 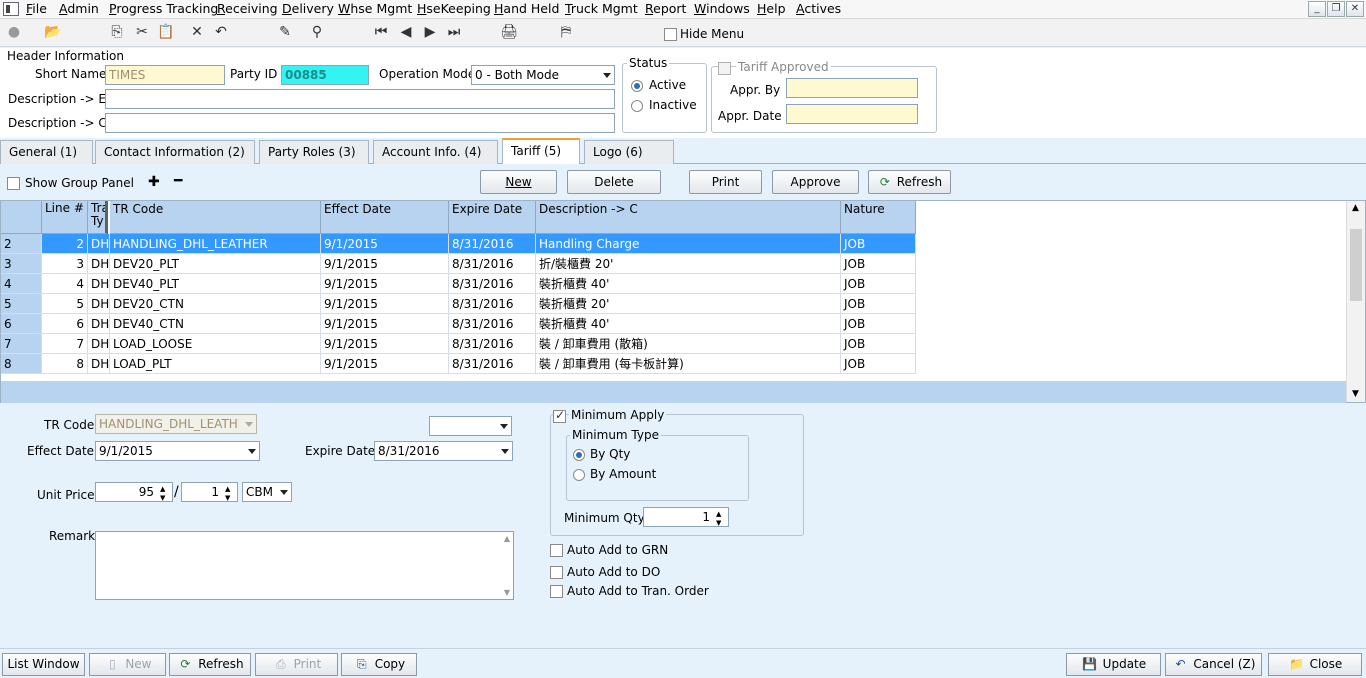 What do you see at coordinates (454, 32) in the screenshot?
I see `last-record-icon: ⏭` at bounding box center [454, 32].